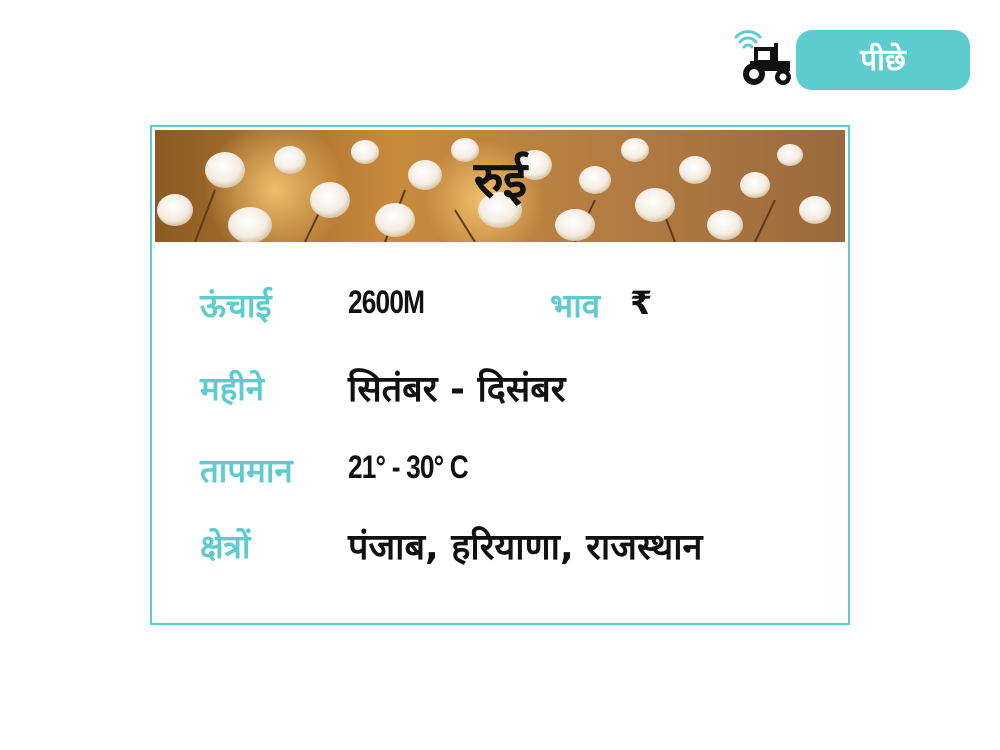  What do you see at coordinates (386, 302) in the screenshot?
I see `height-value: 2600M` at bounding box center [386, 302].